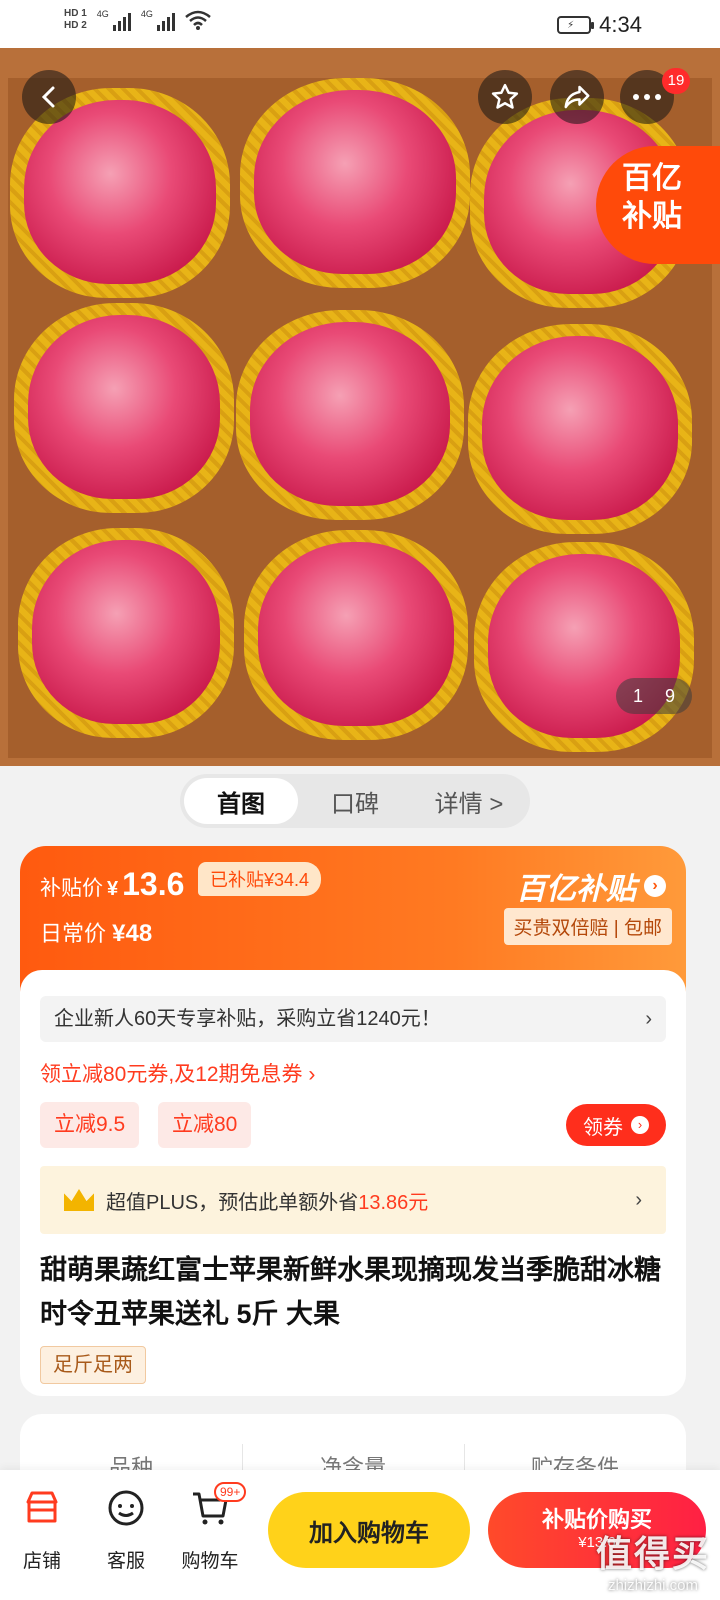 The height and width of the screenshot is (1600, 720). I want to click on share-icon, so click(577, 97).